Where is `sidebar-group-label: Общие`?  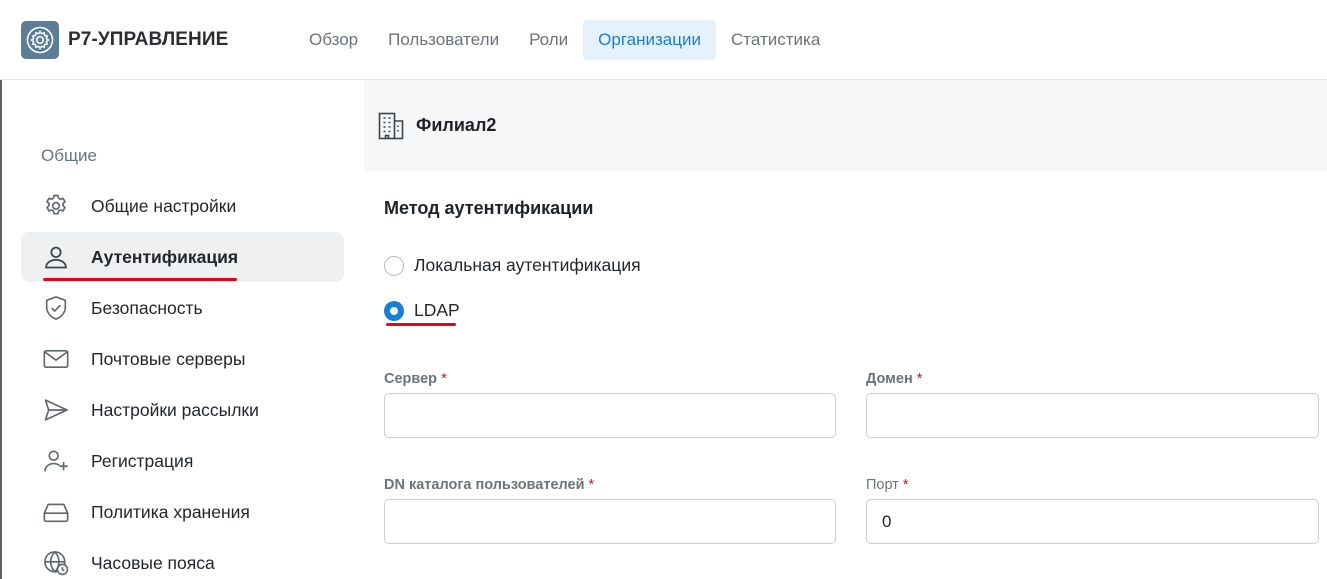 sidebar-group-label: Общие is located at coordinates (69, 155).